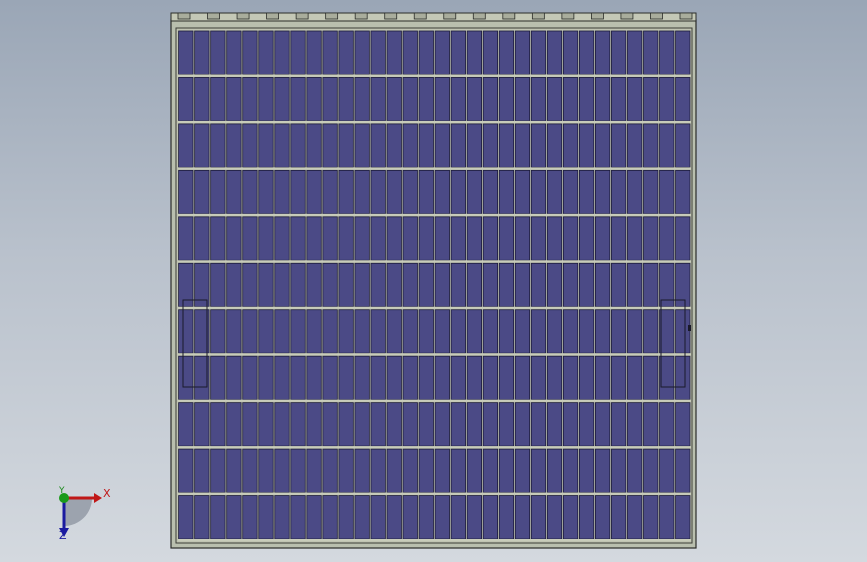 The width and height of the screenshot is (867, 562). I want to click on x-axis-arrow, so click(98, 498).